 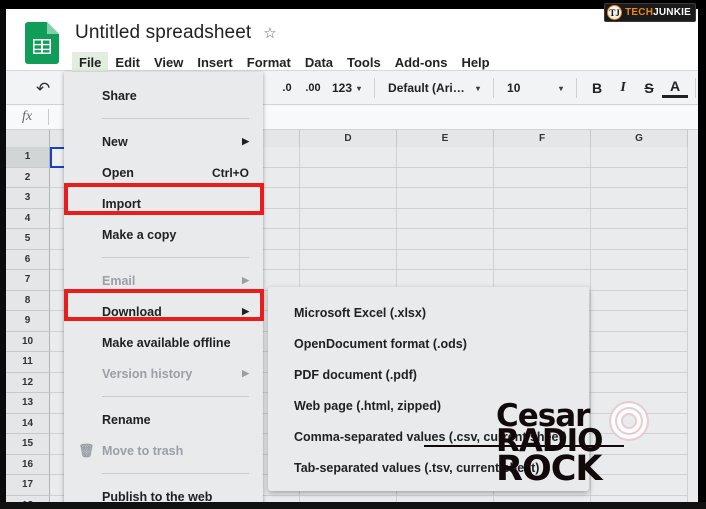 I want to click on number-format-dropdown: 123 ▾, so click(x=346, y=88).